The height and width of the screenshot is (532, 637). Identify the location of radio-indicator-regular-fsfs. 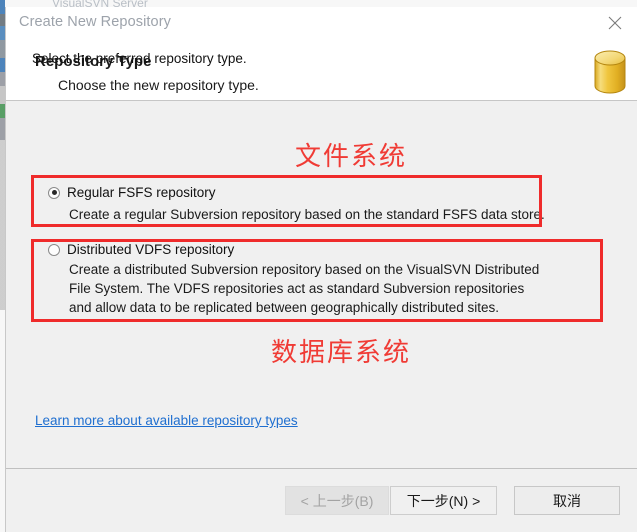
(54, 192).